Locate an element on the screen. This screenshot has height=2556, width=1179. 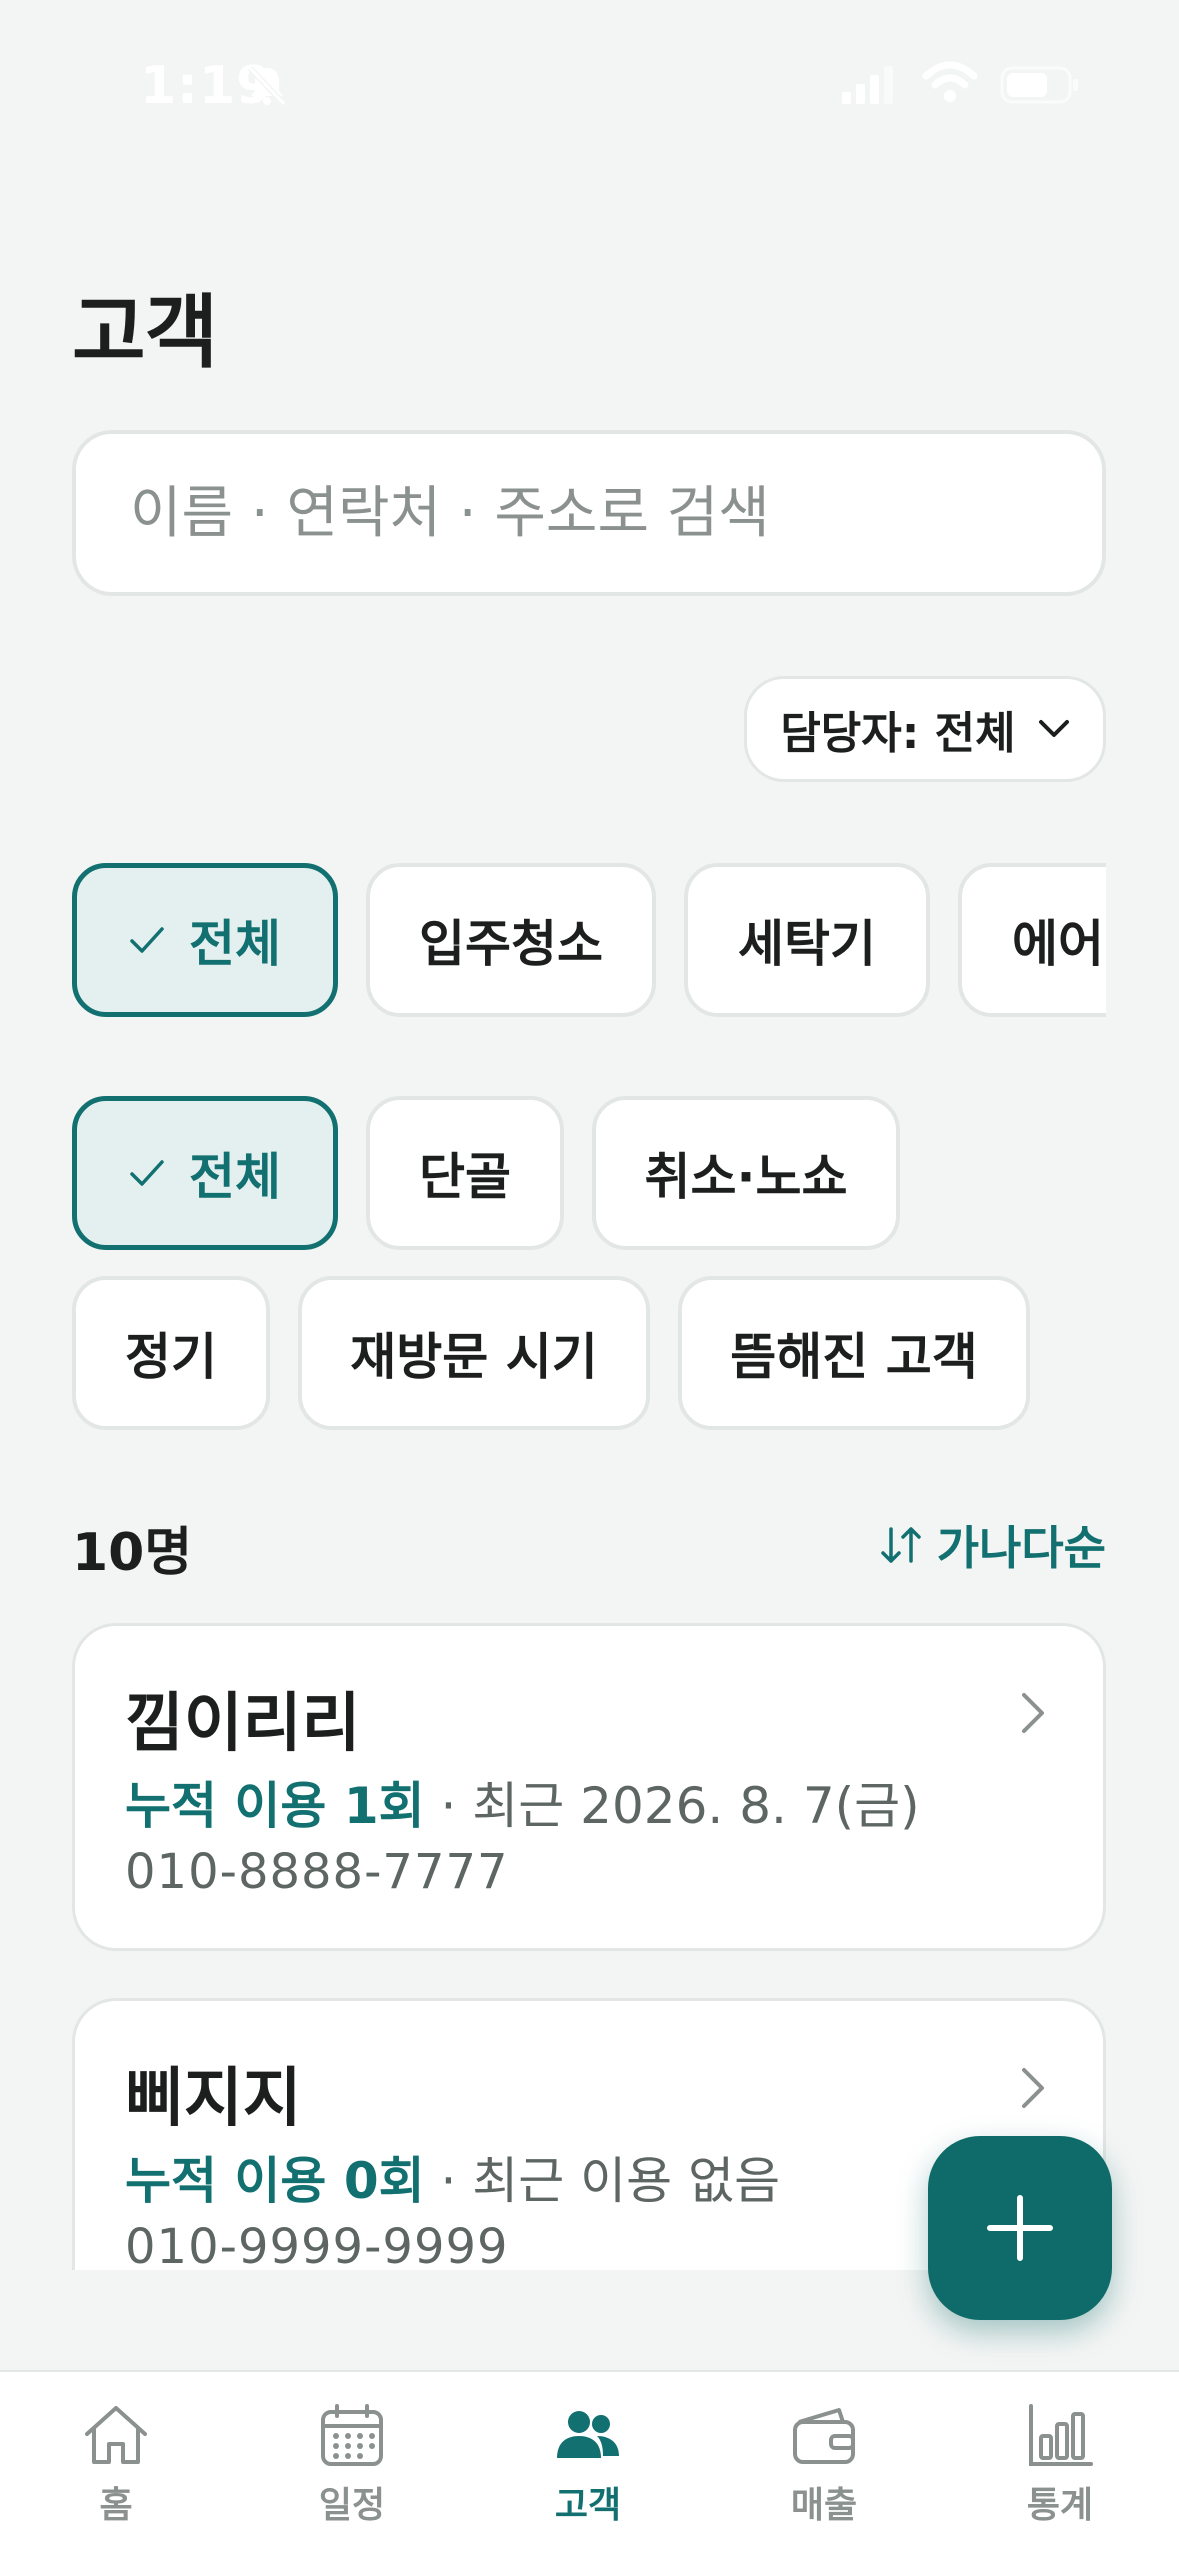
customer-meta: 누적 이용 1회 · 최근 2026. 8. 7(금) is located at coordinates (522, 1802).